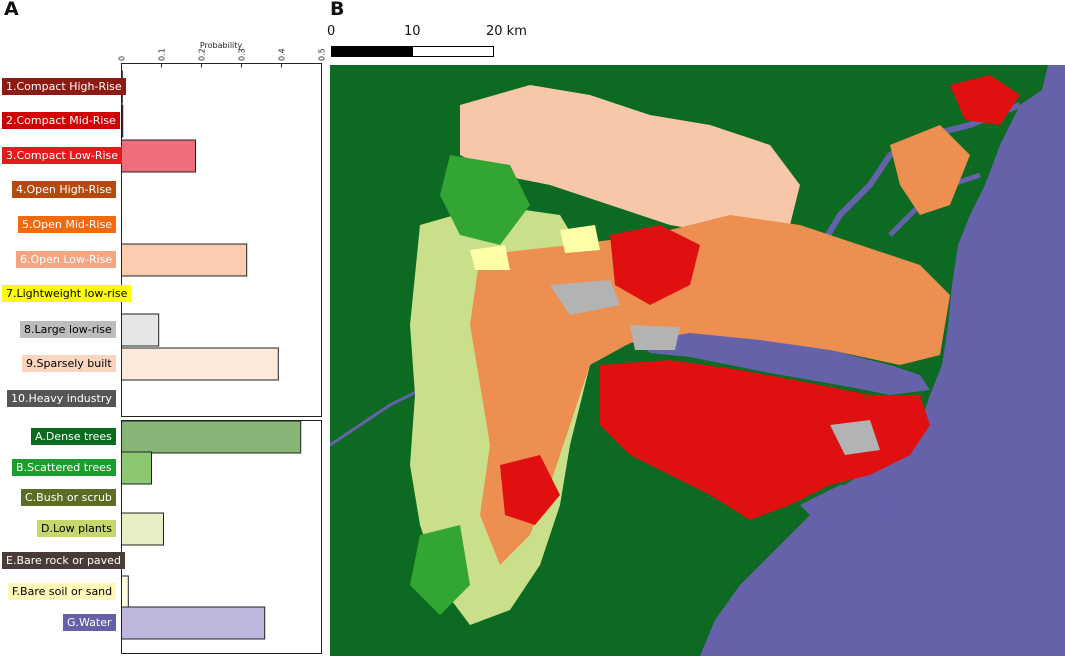 The image size is (1065, 656). What do you see at coordinates (331, 31) in the screenshot?
I see `scale-label-0: 0` at bounding box center [331, 31].